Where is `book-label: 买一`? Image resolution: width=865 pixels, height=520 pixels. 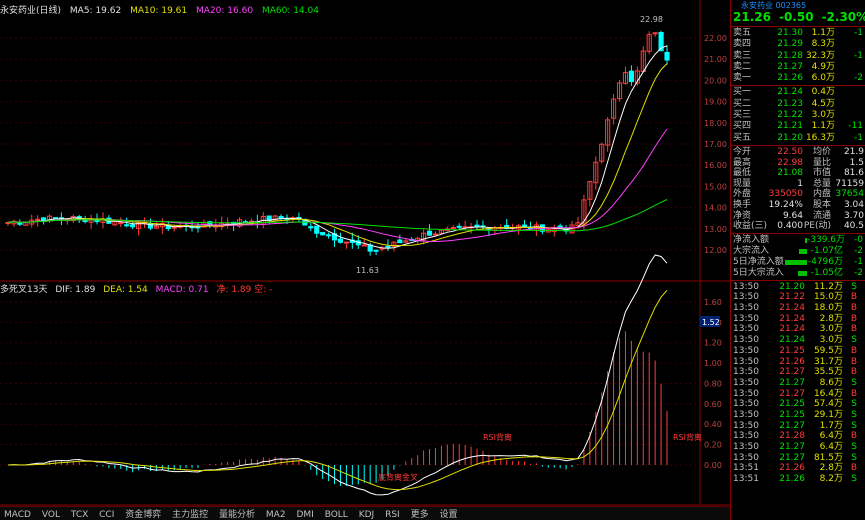
book-label: 买一 is located at coordinates (742, 92).